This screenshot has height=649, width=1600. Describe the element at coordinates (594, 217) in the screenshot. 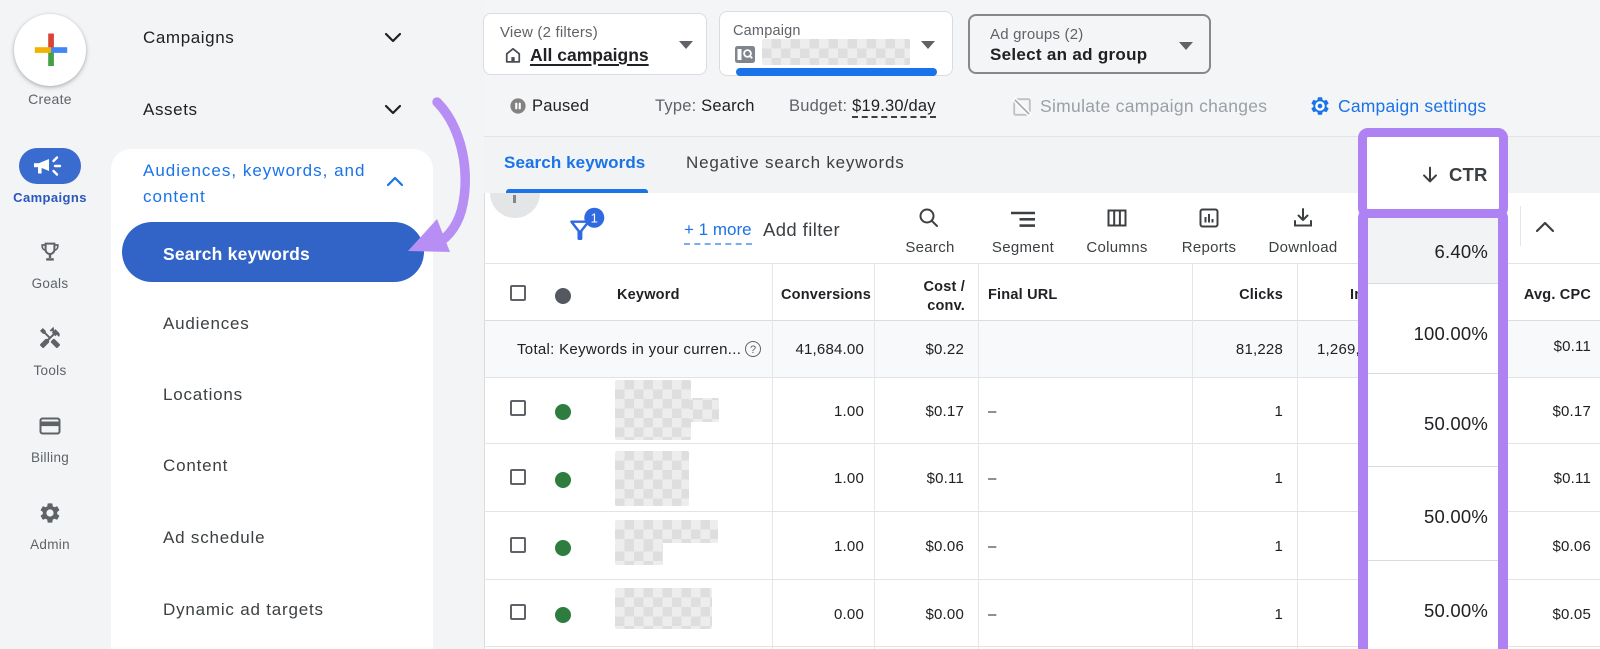

I see `svg-text: 1` at that location.